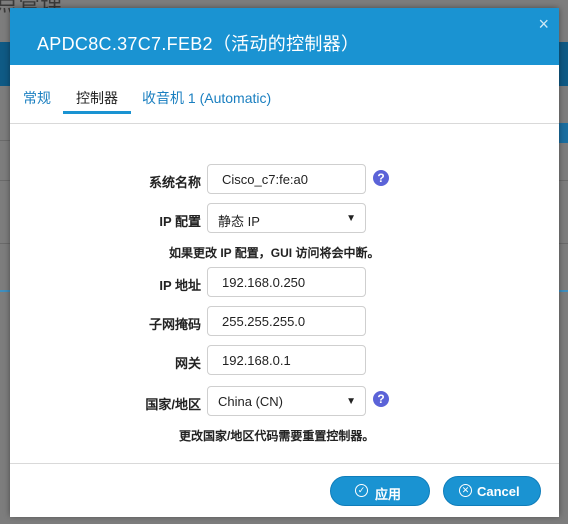 This screenshot has height=524, width=568. What do you see at coordinates (173, 404) in the screenshot?
I see `country-label: 国家/地区` at bounding box center [173, 404].